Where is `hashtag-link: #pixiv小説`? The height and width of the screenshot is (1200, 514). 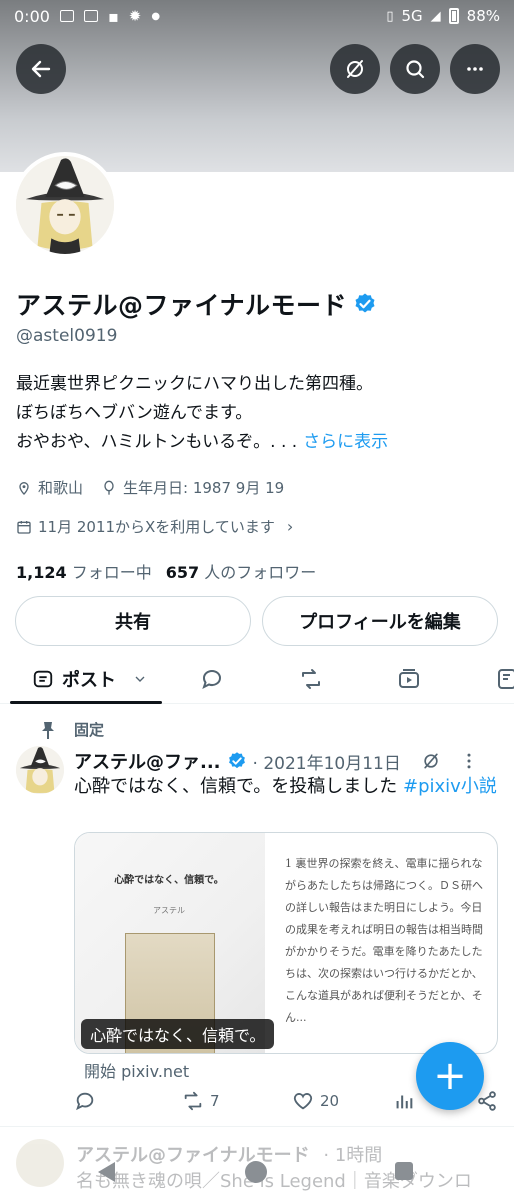
hashtag-link: #pixiv小説 is located at coordinates (450, 786).